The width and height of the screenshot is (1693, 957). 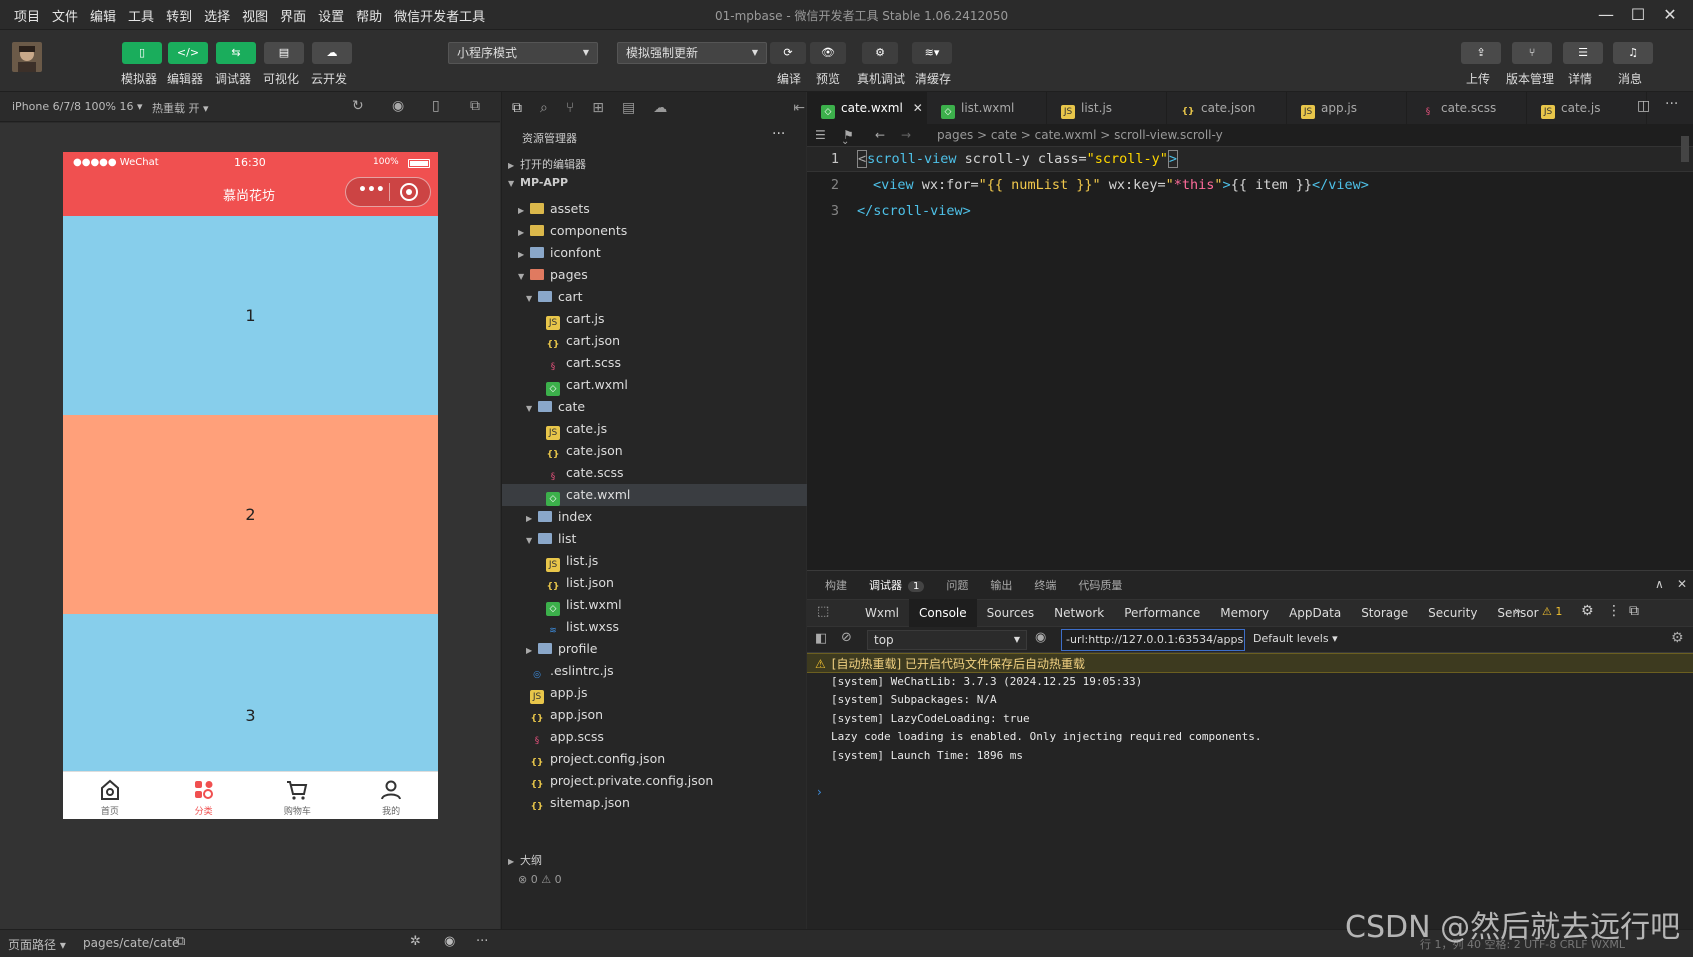 I want to click on log-levels-select: Default levels ▾, so click(x=1295, y=638).